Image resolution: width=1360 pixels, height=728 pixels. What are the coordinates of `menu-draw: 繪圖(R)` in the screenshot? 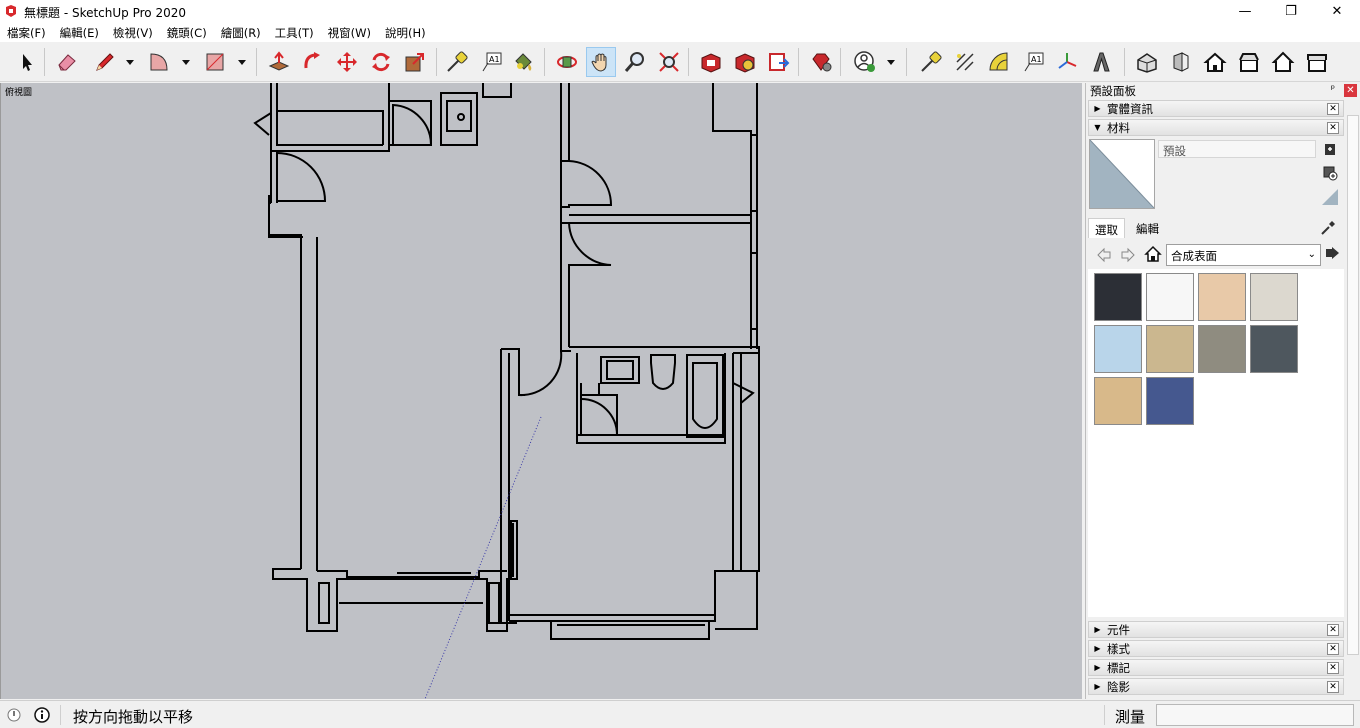 It's located at (241, 32).